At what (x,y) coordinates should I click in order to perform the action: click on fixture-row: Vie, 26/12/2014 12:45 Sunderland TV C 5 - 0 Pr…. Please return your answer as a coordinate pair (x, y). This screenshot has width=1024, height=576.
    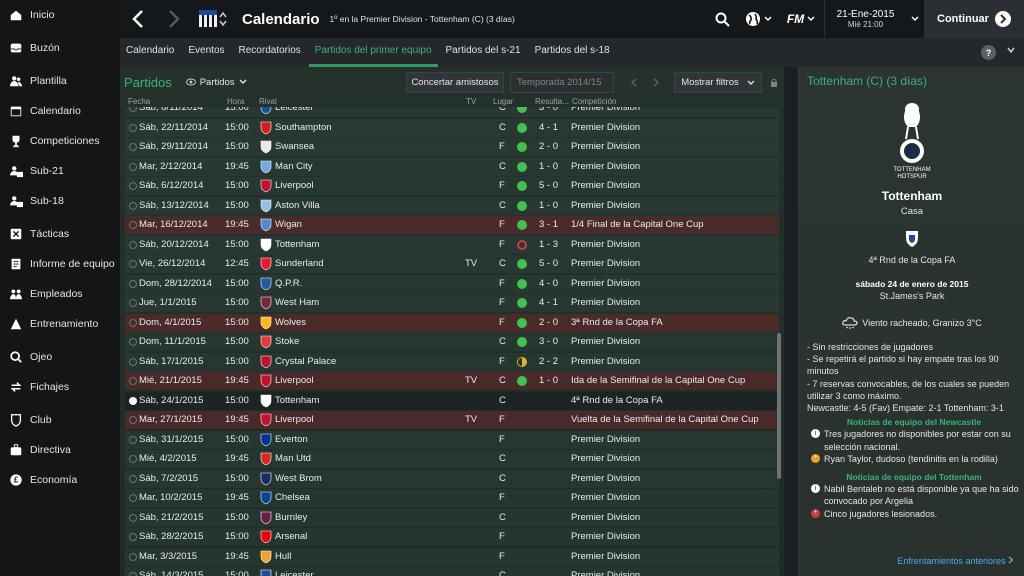
    Looking at the image, I should click on (452, 264).